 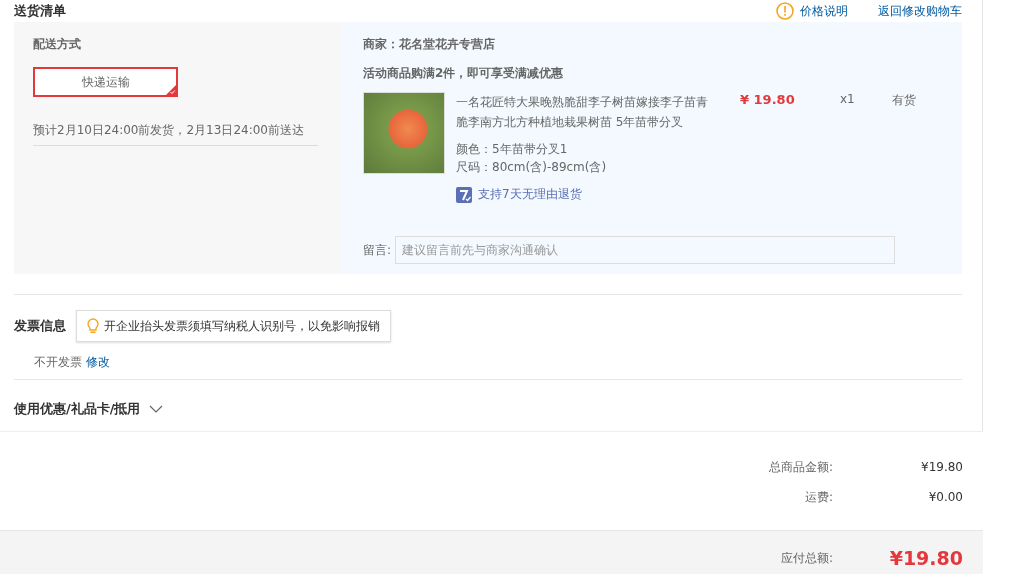 I want to click on stock-status: 有货, so click(x=904, y=100).